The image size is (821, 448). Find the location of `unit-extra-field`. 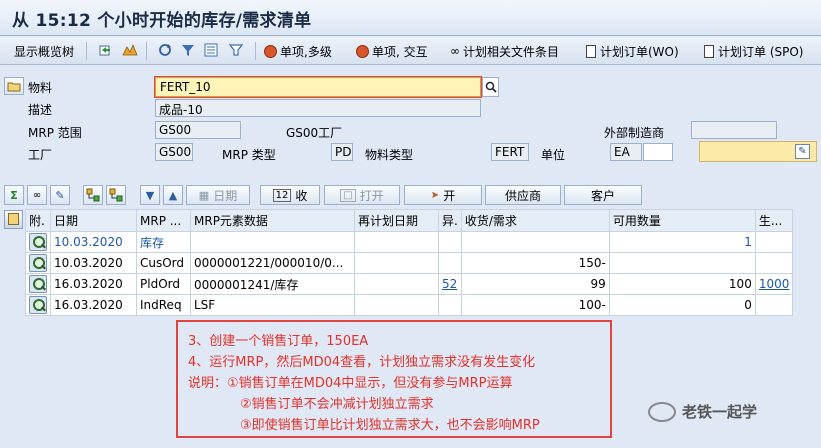

unit-extra-field is located at coordinates (658, 152).